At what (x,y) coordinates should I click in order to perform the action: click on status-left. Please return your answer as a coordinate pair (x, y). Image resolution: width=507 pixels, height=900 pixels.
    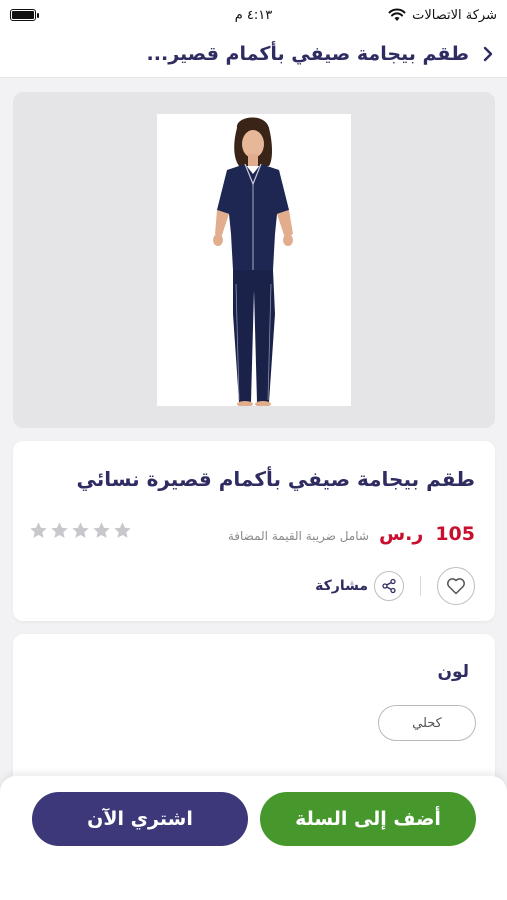
    Looking at the image, I should click on (24, 15).